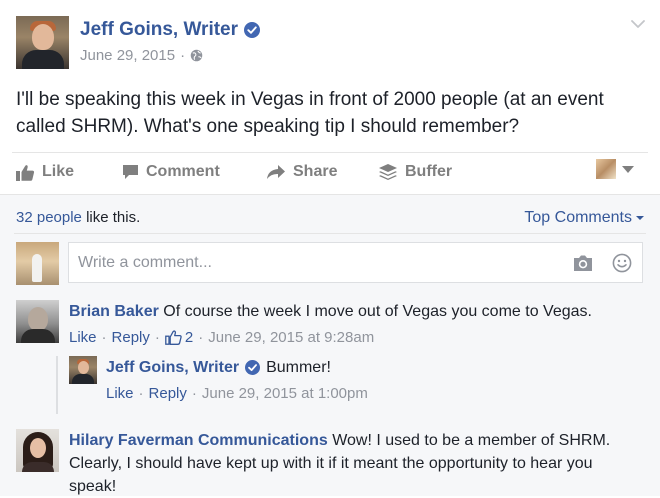  I want to click on reply-reply-link: Reply, so click(168, 393).